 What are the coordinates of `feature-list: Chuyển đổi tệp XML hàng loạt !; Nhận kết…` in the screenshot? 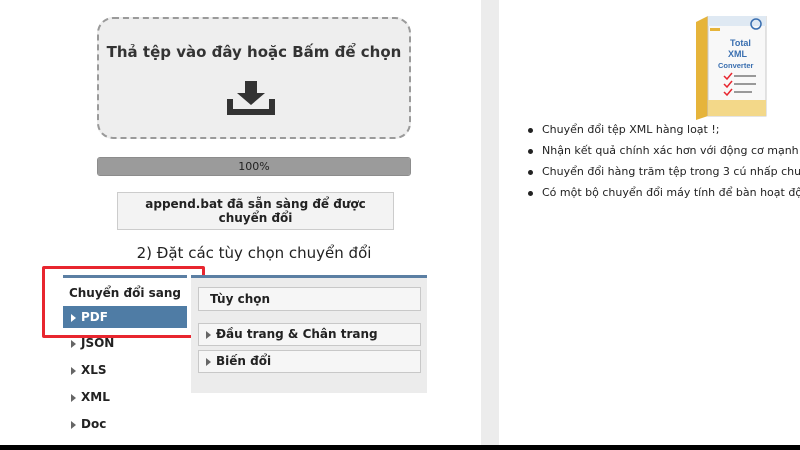 It's located at (664, 164).